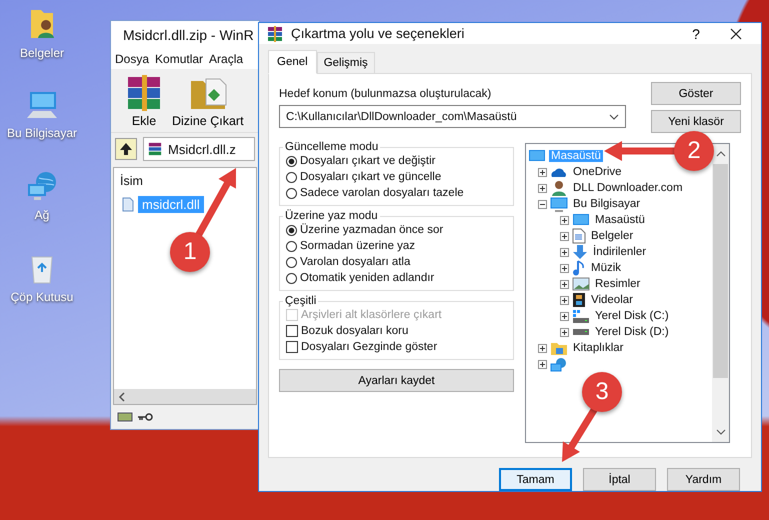  Describe the element at coordinates (331, 216) in the screenshot. I see `group-title: Üzerine yaz modu` at that location.